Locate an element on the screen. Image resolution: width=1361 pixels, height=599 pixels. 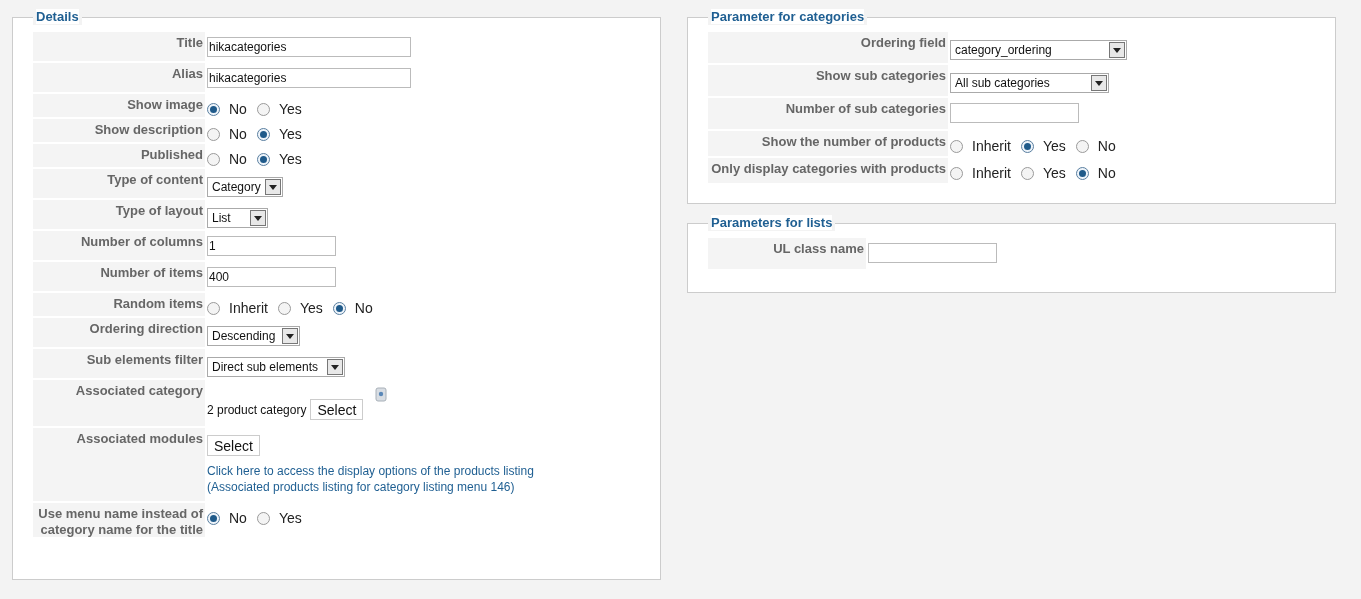
dropdown: Direct sub elements is located at coordinates (276, 367).